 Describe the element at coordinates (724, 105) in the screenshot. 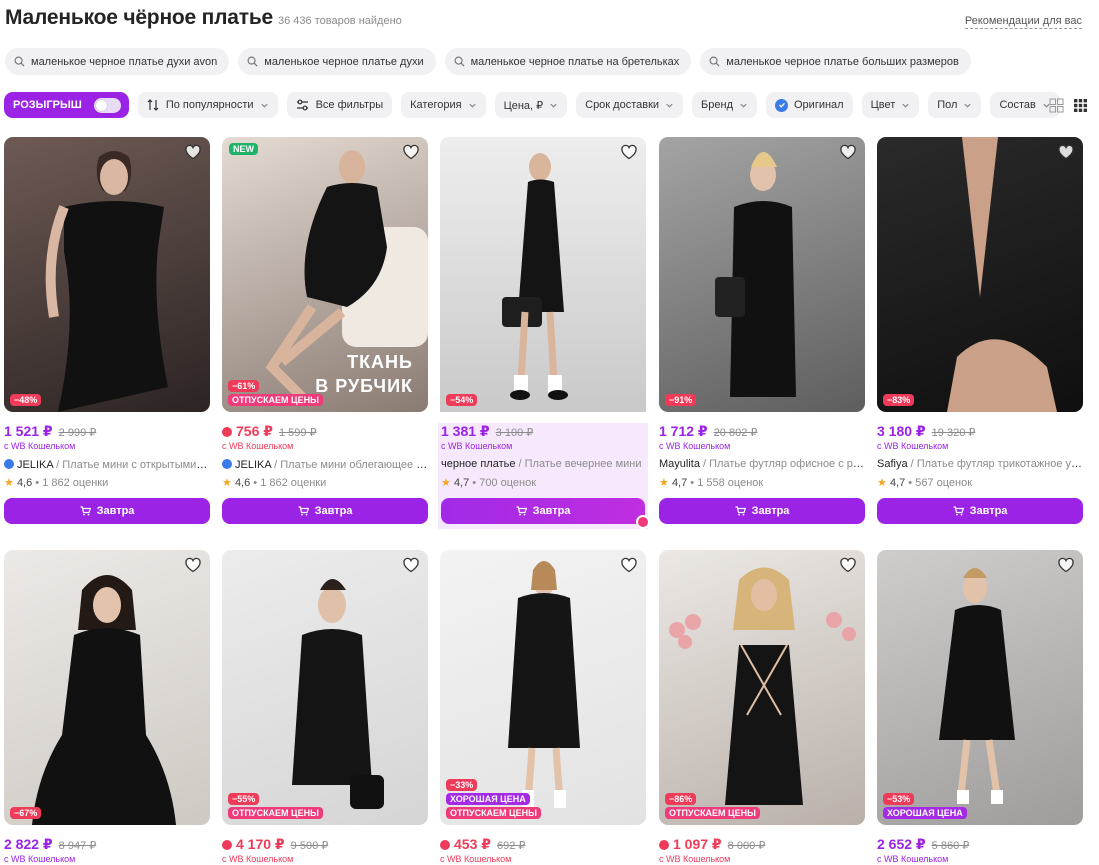

I see `brand-dropdown: Бренд` at that location.